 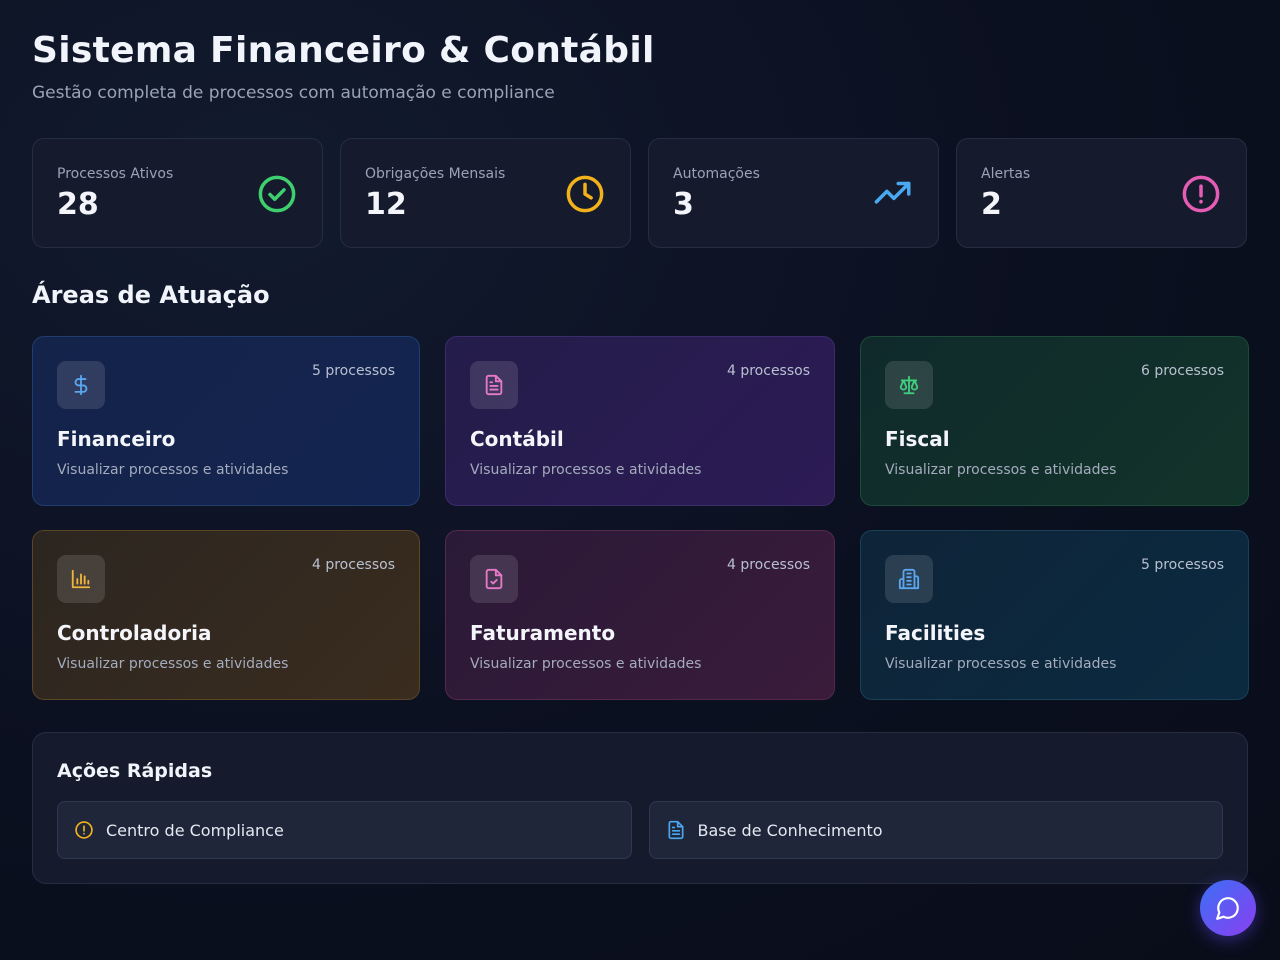 I want to click on check-circle-icon, so click(x=277, y=194).